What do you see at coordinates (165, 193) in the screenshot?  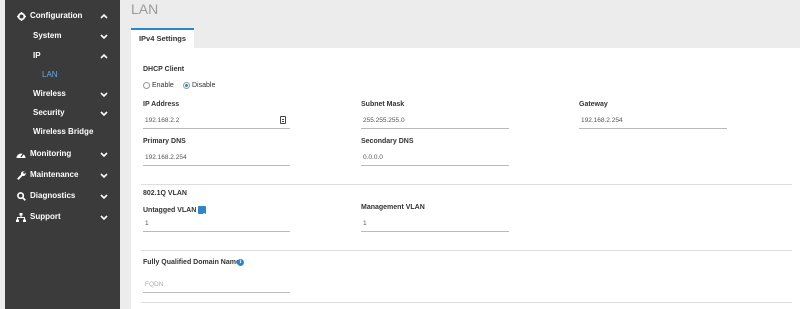 I see `vlan-section-label: 802.1Q VLAN` at bounding box center [165, 193].